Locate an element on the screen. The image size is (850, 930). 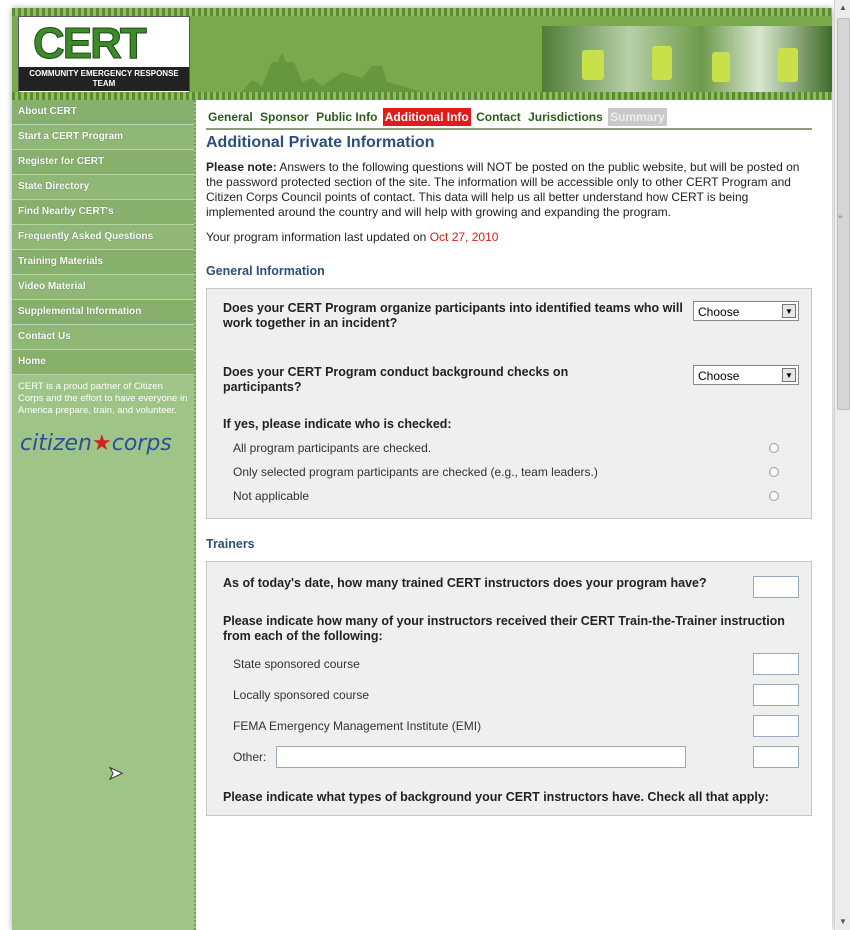
radio-all-checked is located at coordinates (774, 448).